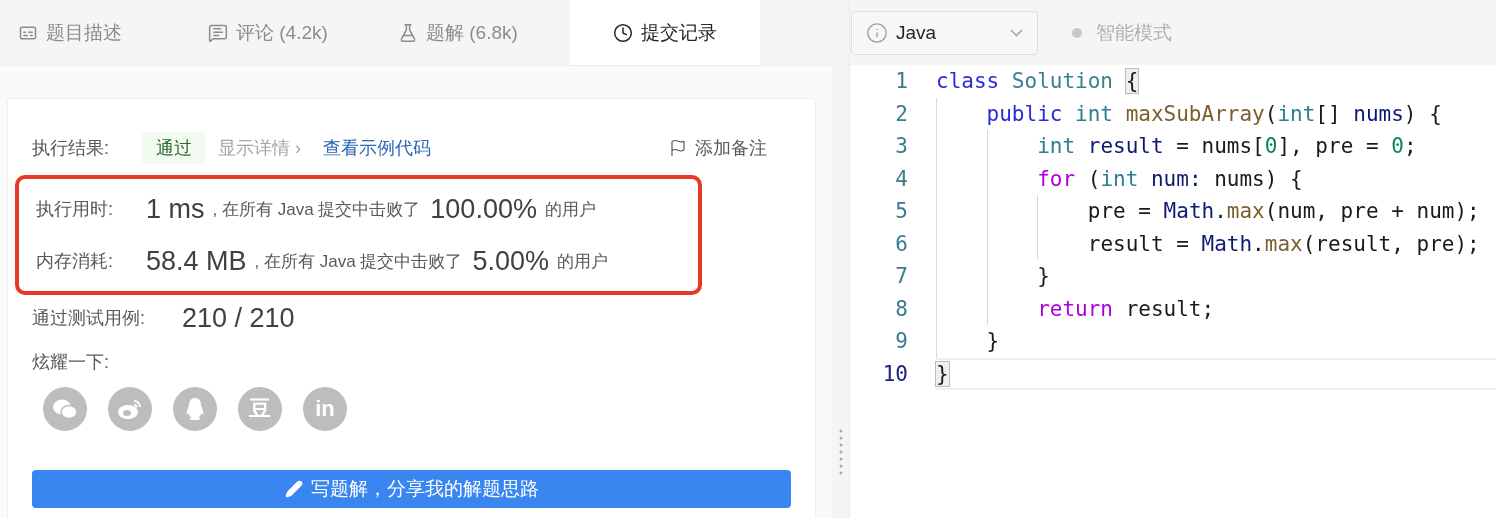 The image size is (1496, 518). What do you see at coordinates (944, 32) in the screenshot?
I see `language-select: Java` at bounding box center [944, 32].